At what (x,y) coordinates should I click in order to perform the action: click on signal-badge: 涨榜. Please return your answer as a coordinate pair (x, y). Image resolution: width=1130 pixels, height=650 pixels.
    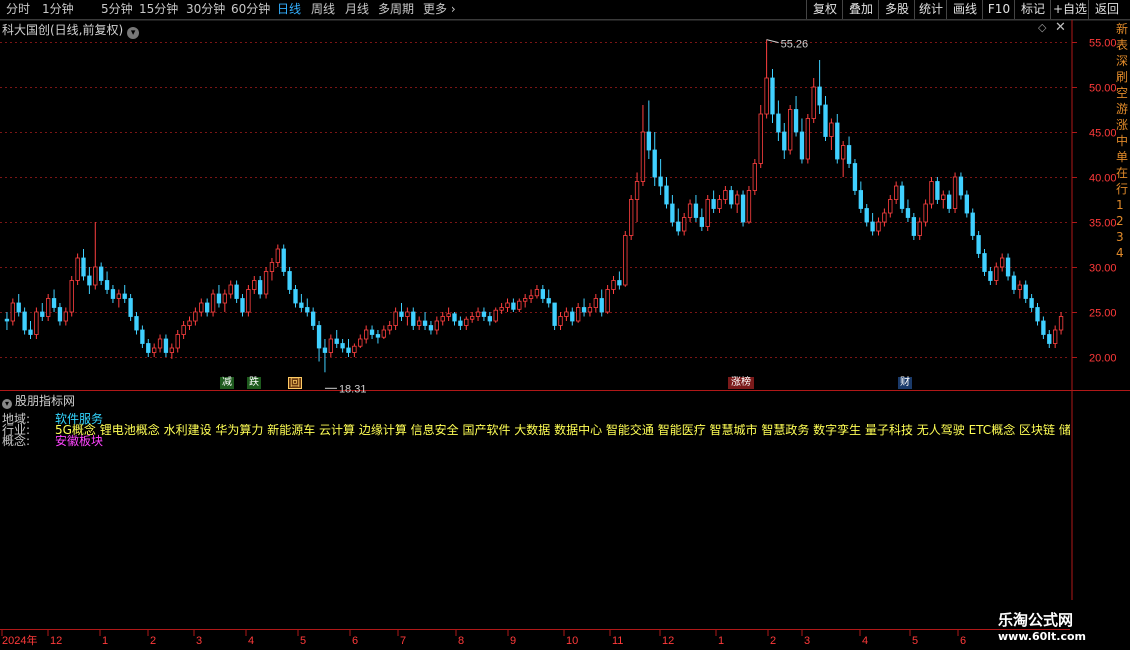
    Looking at the image, I should click on (741, 383).